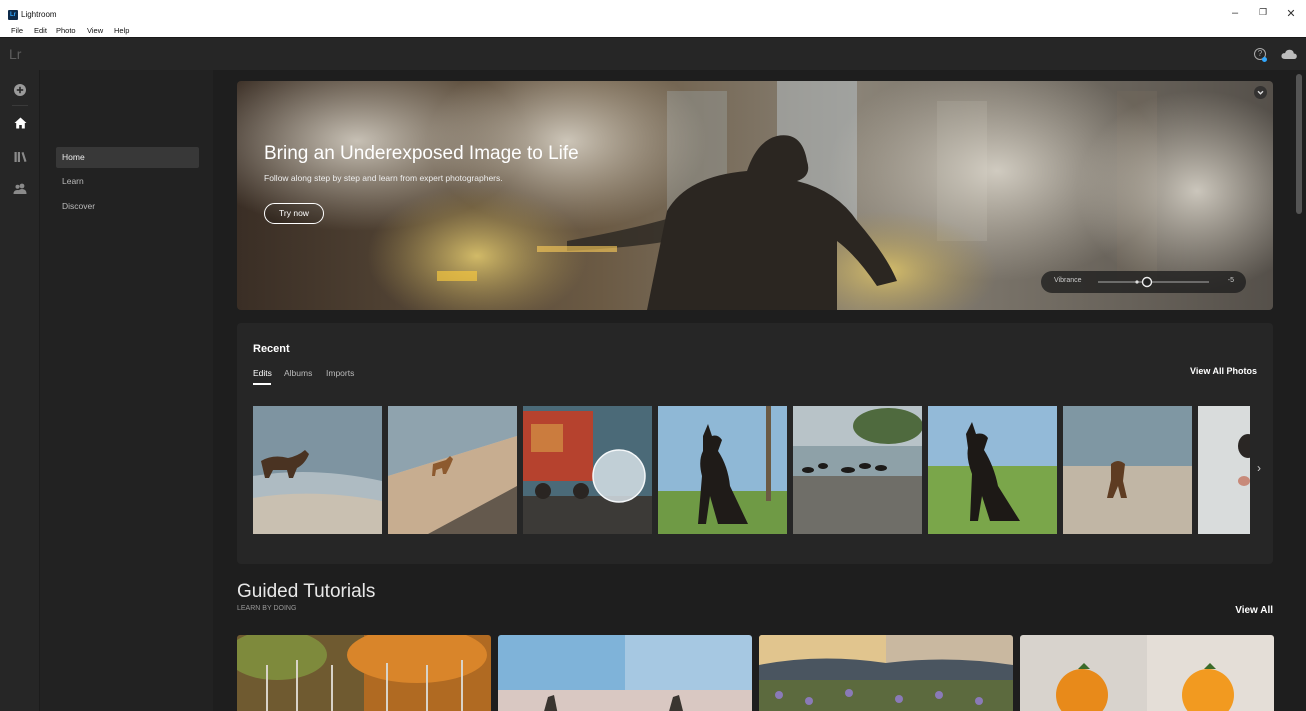  I want to click on guided-tutorials-subtitle: LEARN BY DOING, so click(267, 608).